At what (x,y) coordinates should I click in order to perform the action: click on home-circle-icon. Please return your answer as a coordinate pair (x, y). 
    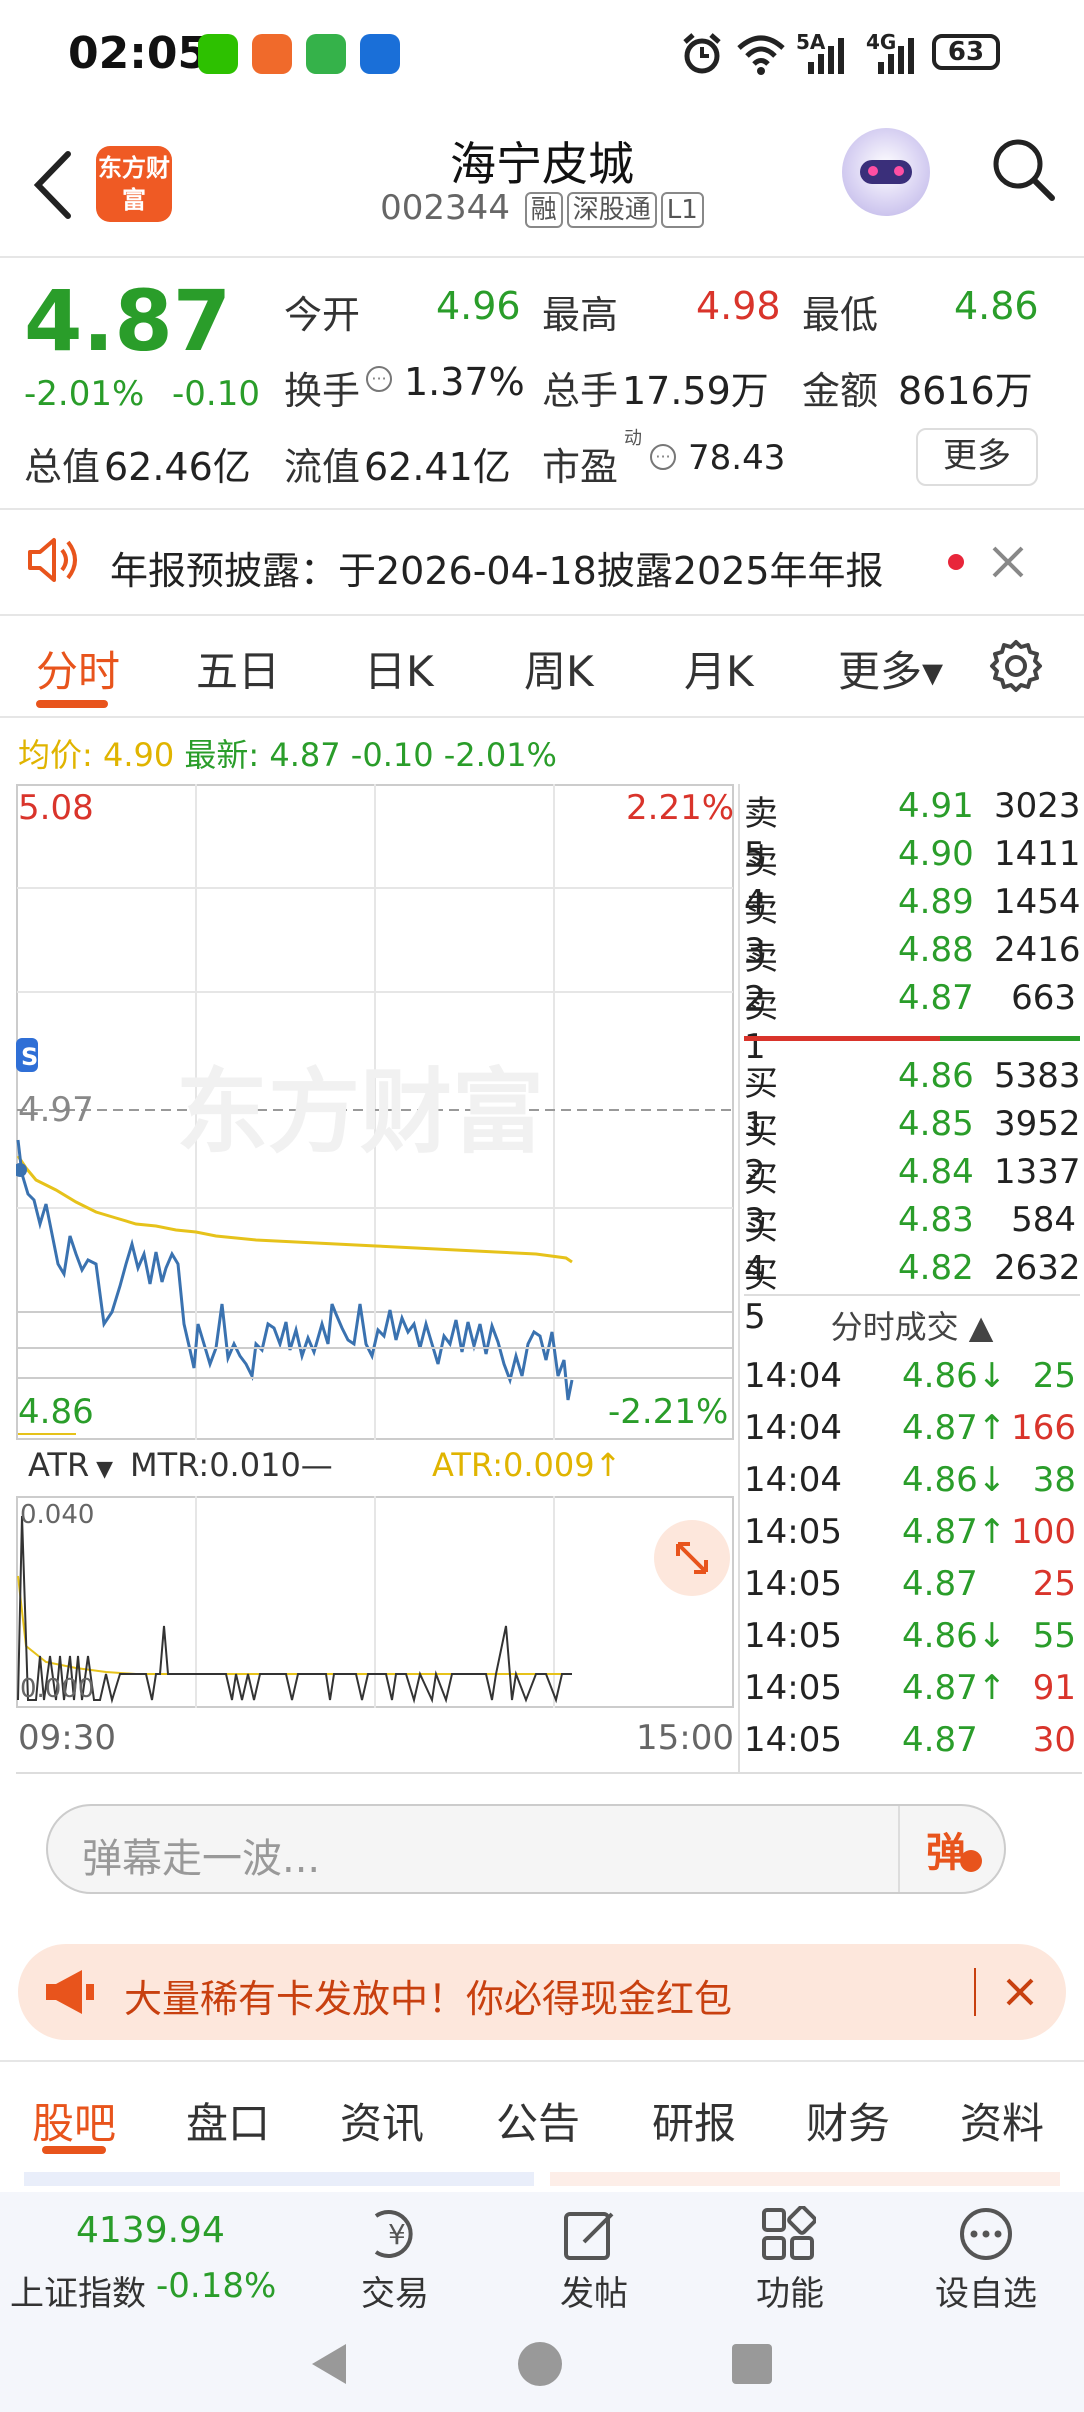
    Looking at the image, I should click on (540, 2364).